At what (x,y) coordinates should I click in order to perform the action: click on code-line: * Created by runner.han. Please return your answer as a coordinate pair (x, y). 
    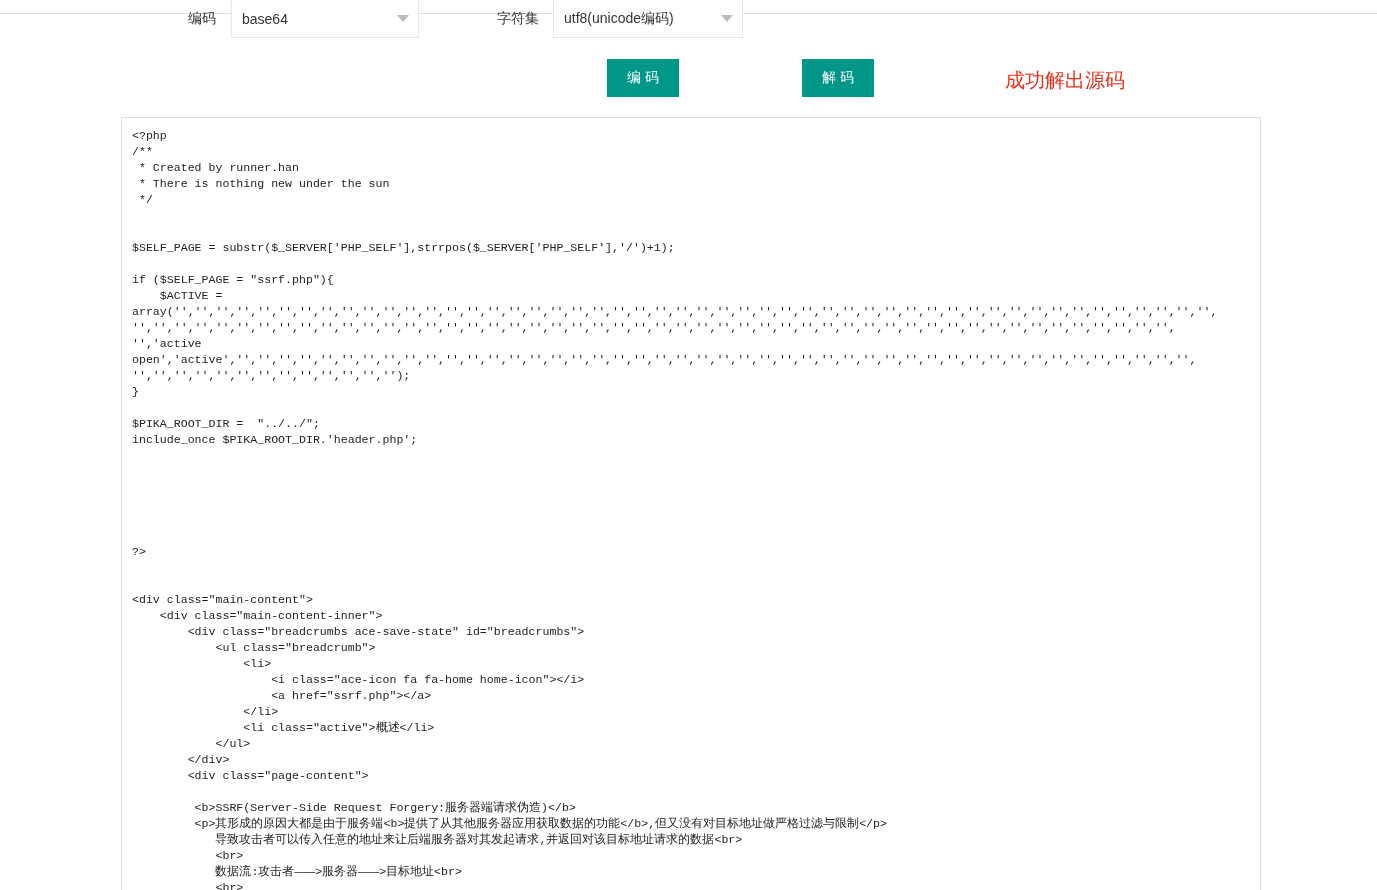
    Looking at the image, I should click on (218, 167).